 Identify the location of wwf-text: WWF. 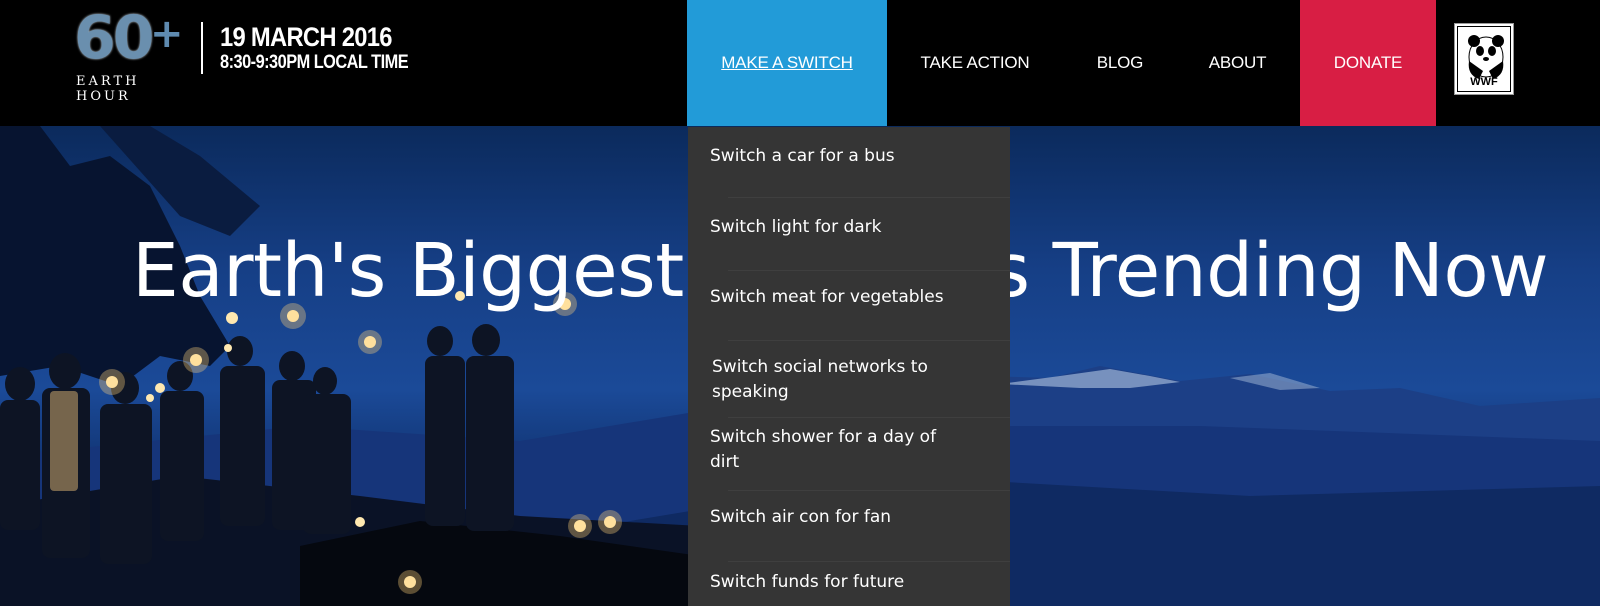
(1484, 82).